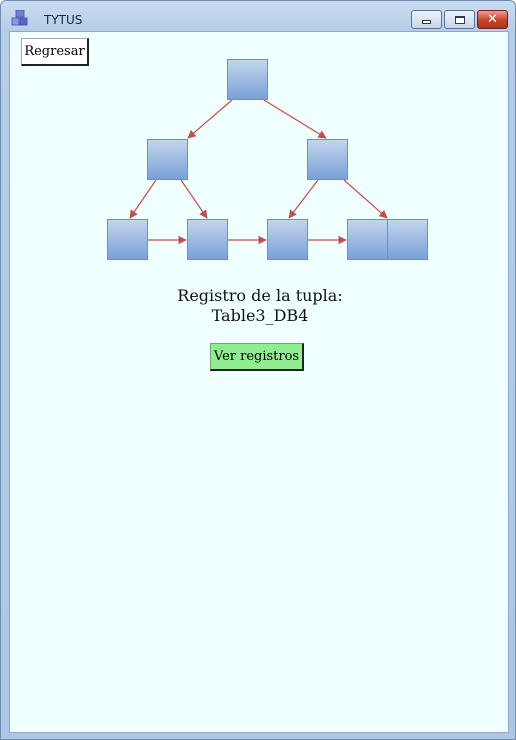 The image size is (516, 740). What do you see at coordinates (19, 18) in the screenshot?
I see `app-cubes-icon` at bounding box center [19, 18].